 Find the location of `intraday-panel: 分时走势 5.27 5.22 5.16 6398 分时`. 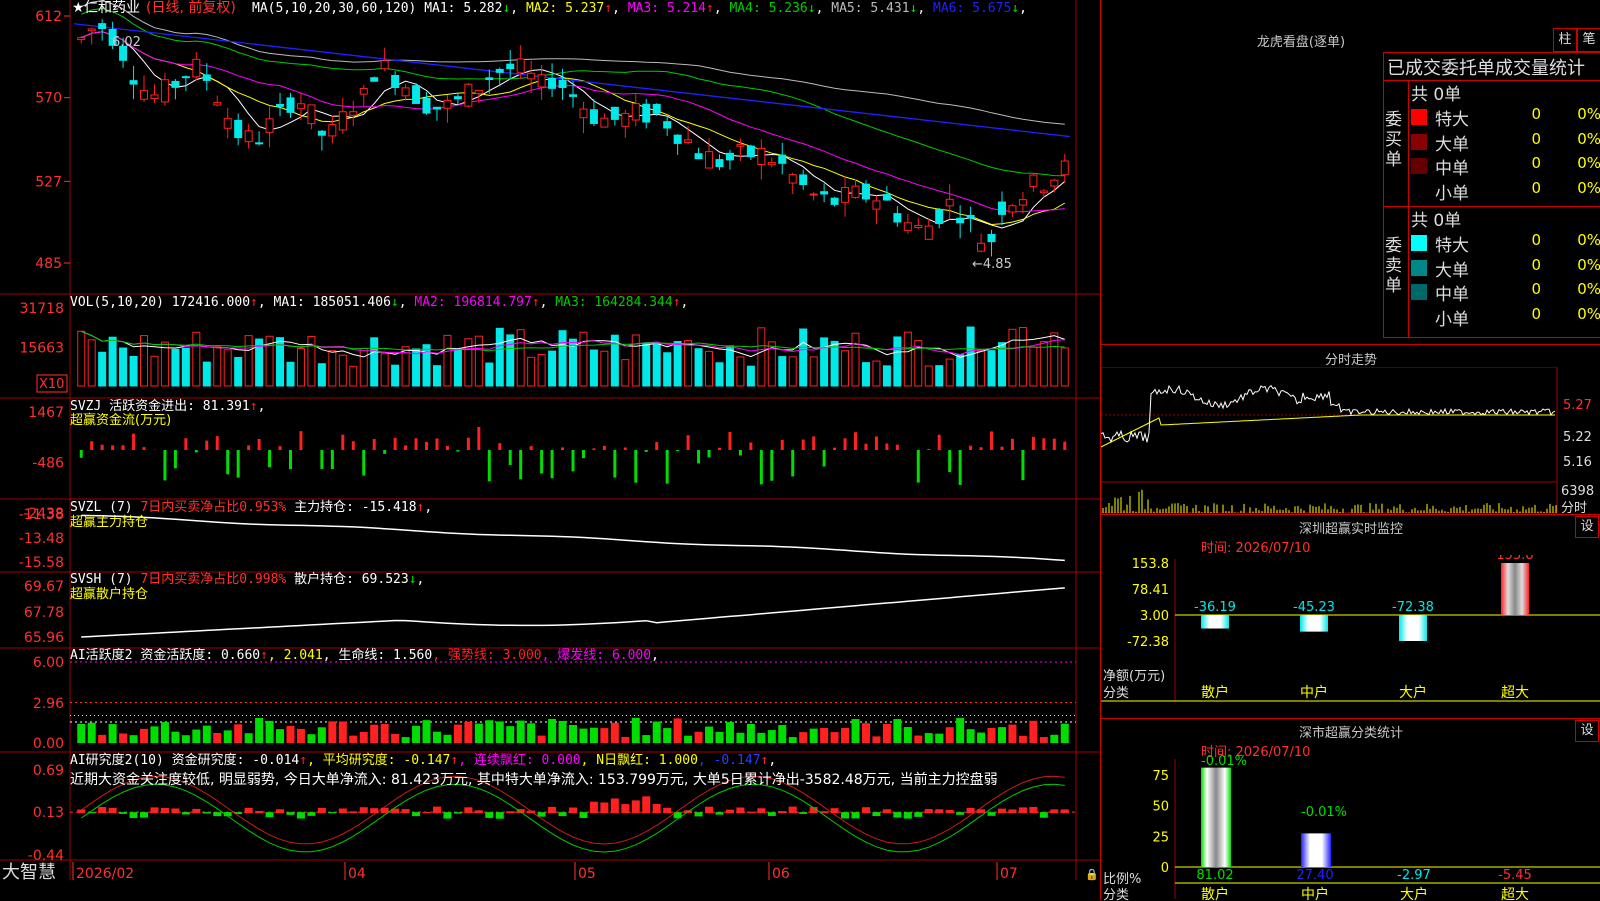

intraday-panel: 分时走势 5.27 5.22 5.16 6398 分时 is located at coordinates (1350, 429).